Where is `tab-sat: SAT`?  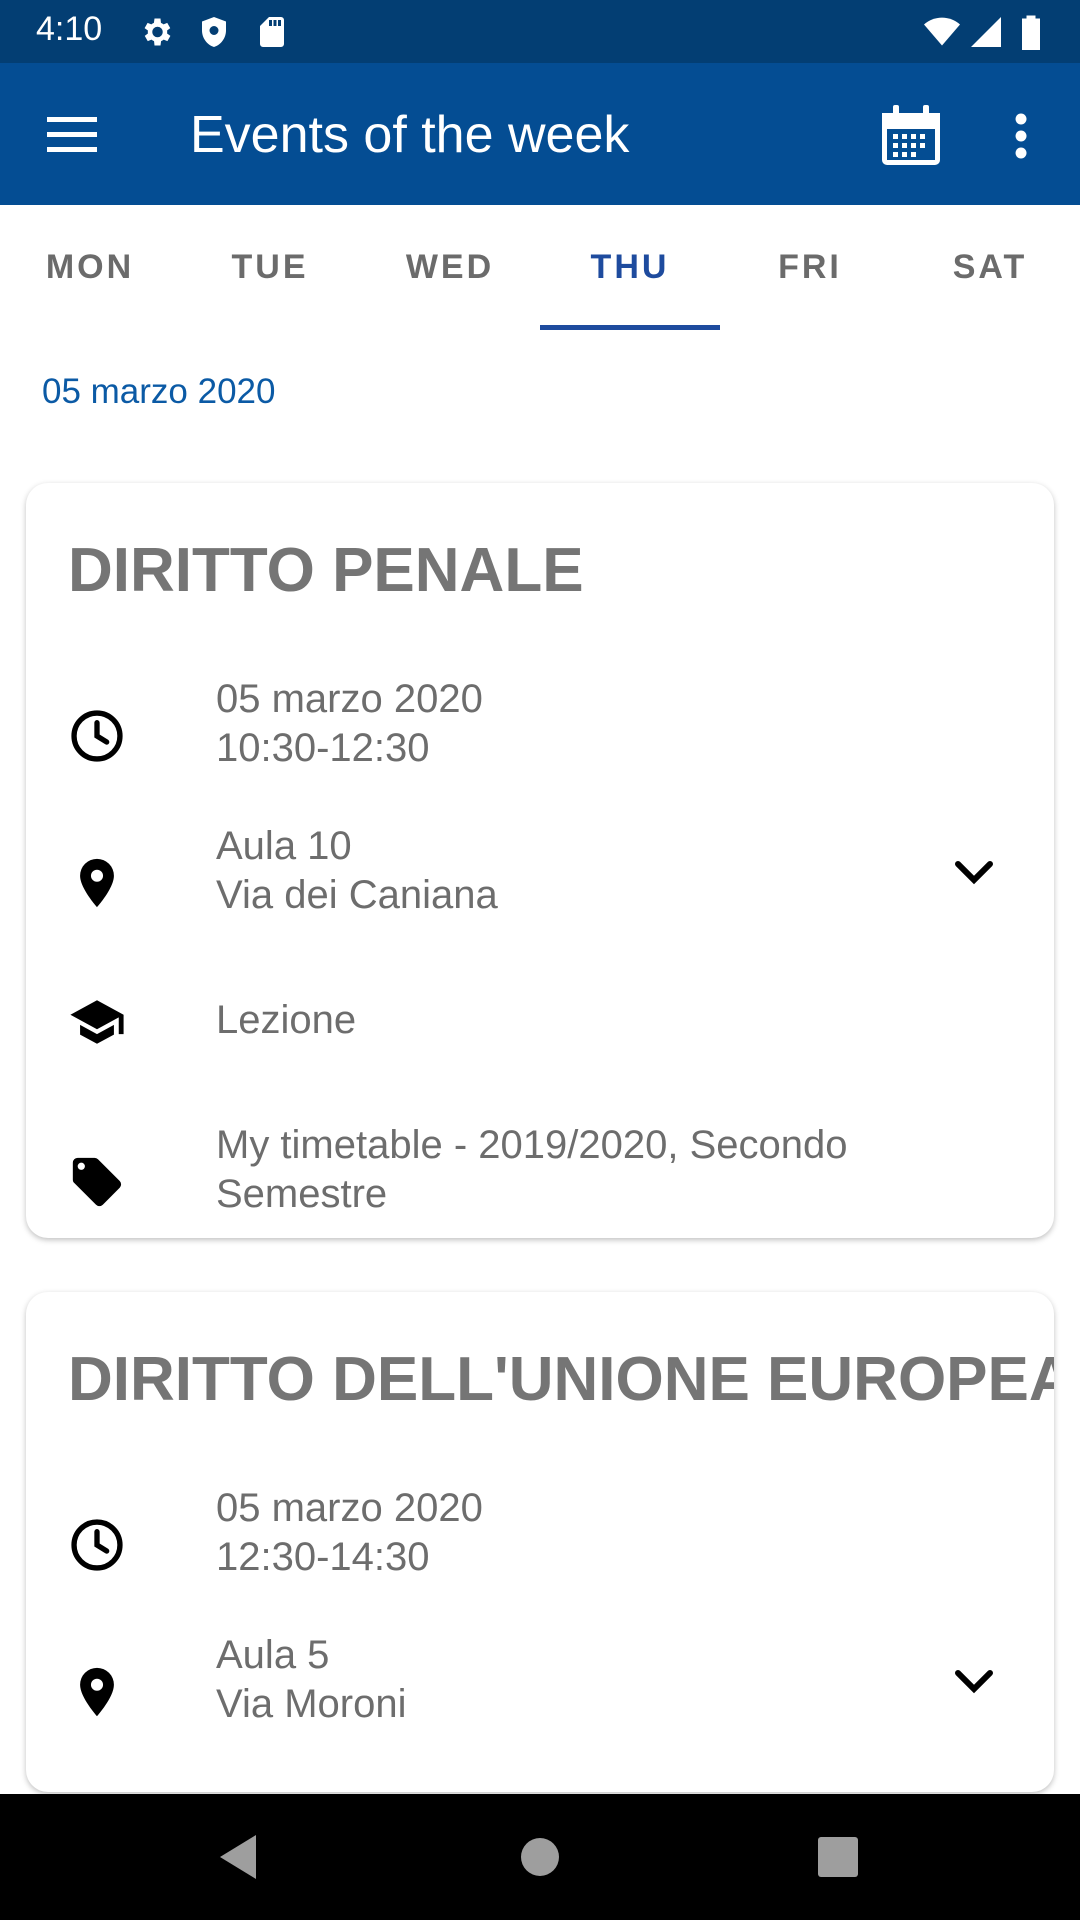 tab-sat: SAT is located at coordinates (990, 267).